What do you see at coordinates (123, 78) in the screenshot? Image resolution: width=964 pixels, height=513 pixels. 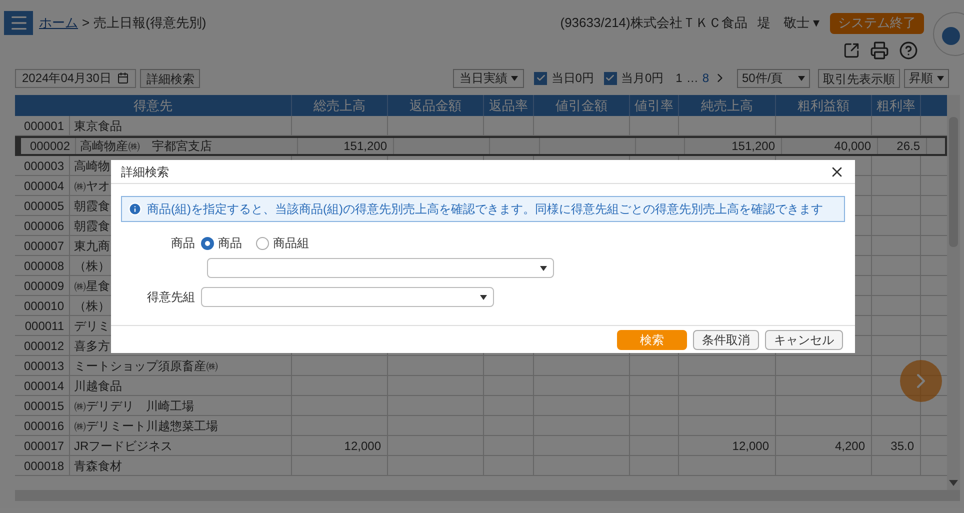 I see `calendar-icon` at bounding box center [123, 78].